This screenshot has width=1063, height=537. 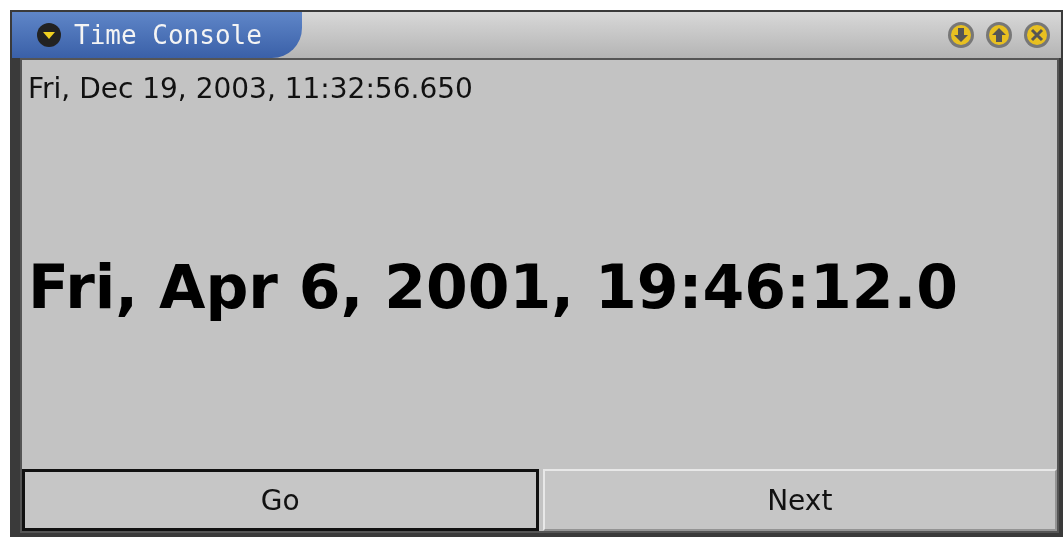 I want to click on current-time-text: Fri, Dec 19, 2003, 11:32:56.650, so click(x=250, y=88).